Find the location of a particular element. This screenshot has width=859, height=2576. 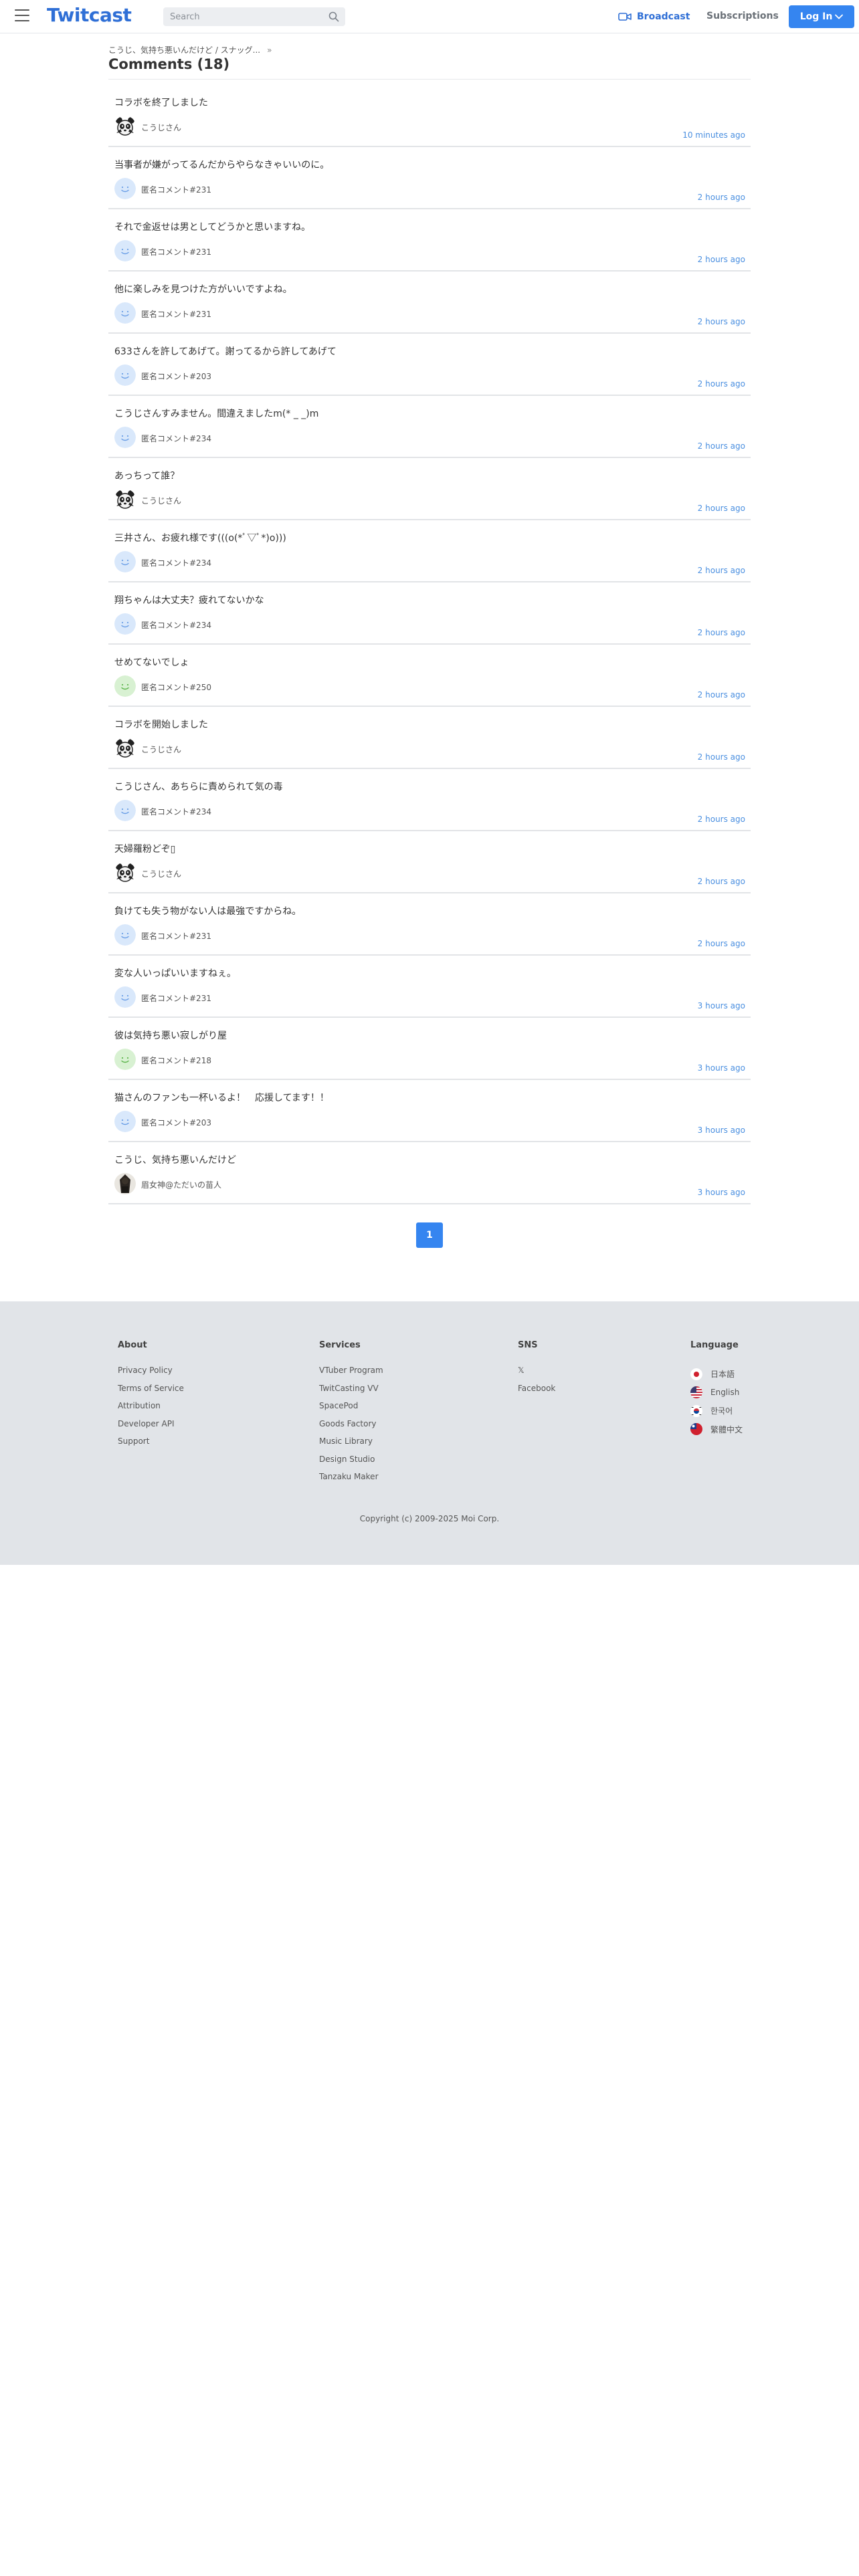

footer-link-terms: Terms of Service is located at coordinates (151, 1392).